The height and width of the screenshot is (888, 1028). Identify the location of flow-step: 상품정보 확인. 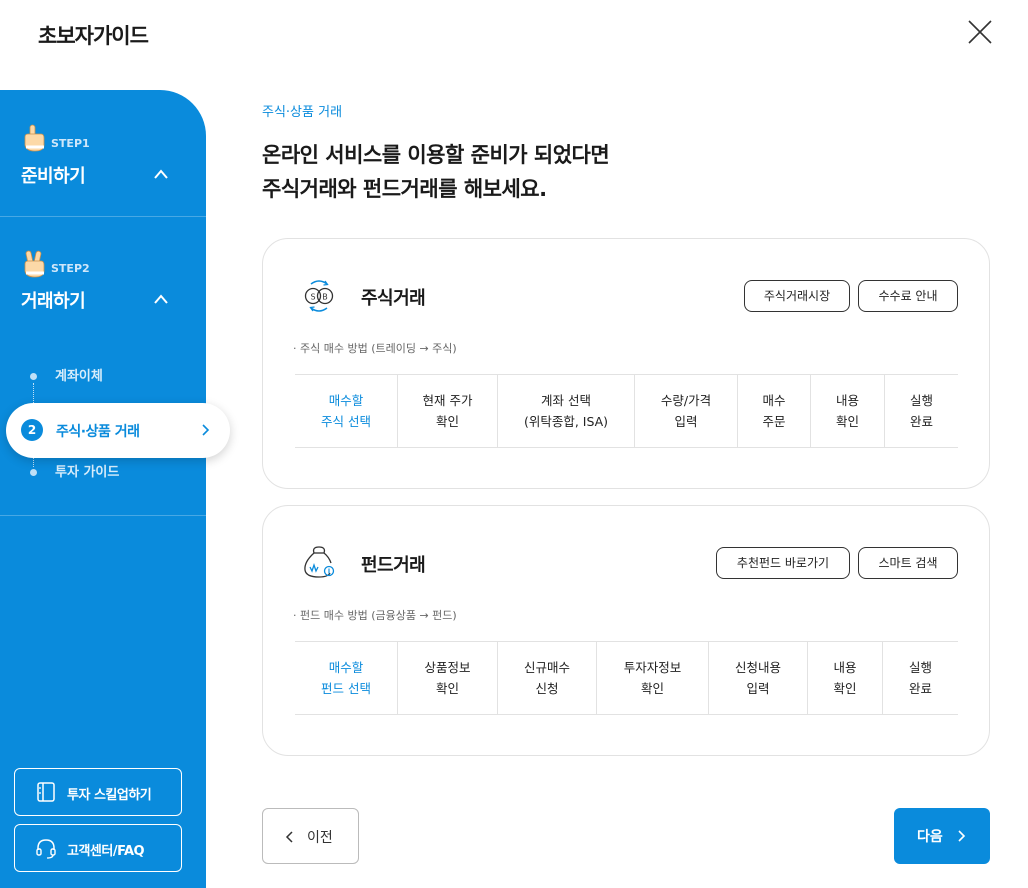
(447, 678).